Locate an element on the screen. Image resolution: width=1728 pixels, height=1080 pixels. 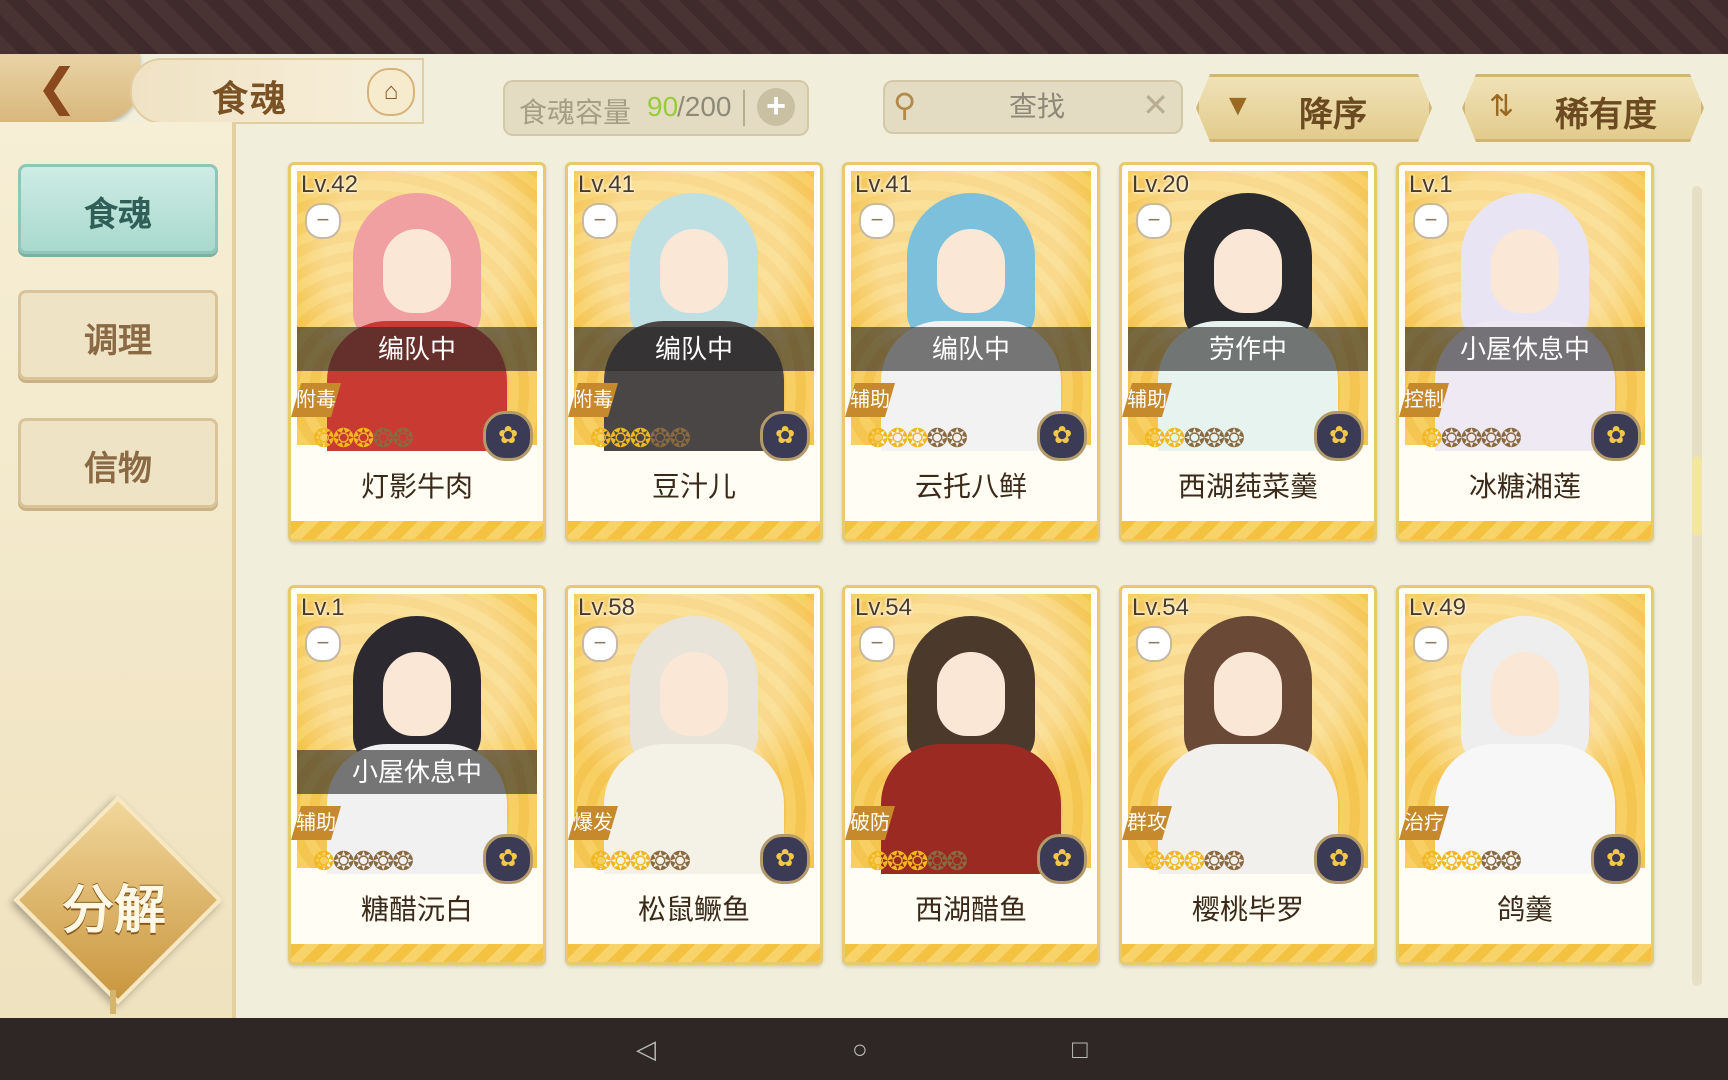
level-label: Lv.49 is located at coordinates (1437, 607).